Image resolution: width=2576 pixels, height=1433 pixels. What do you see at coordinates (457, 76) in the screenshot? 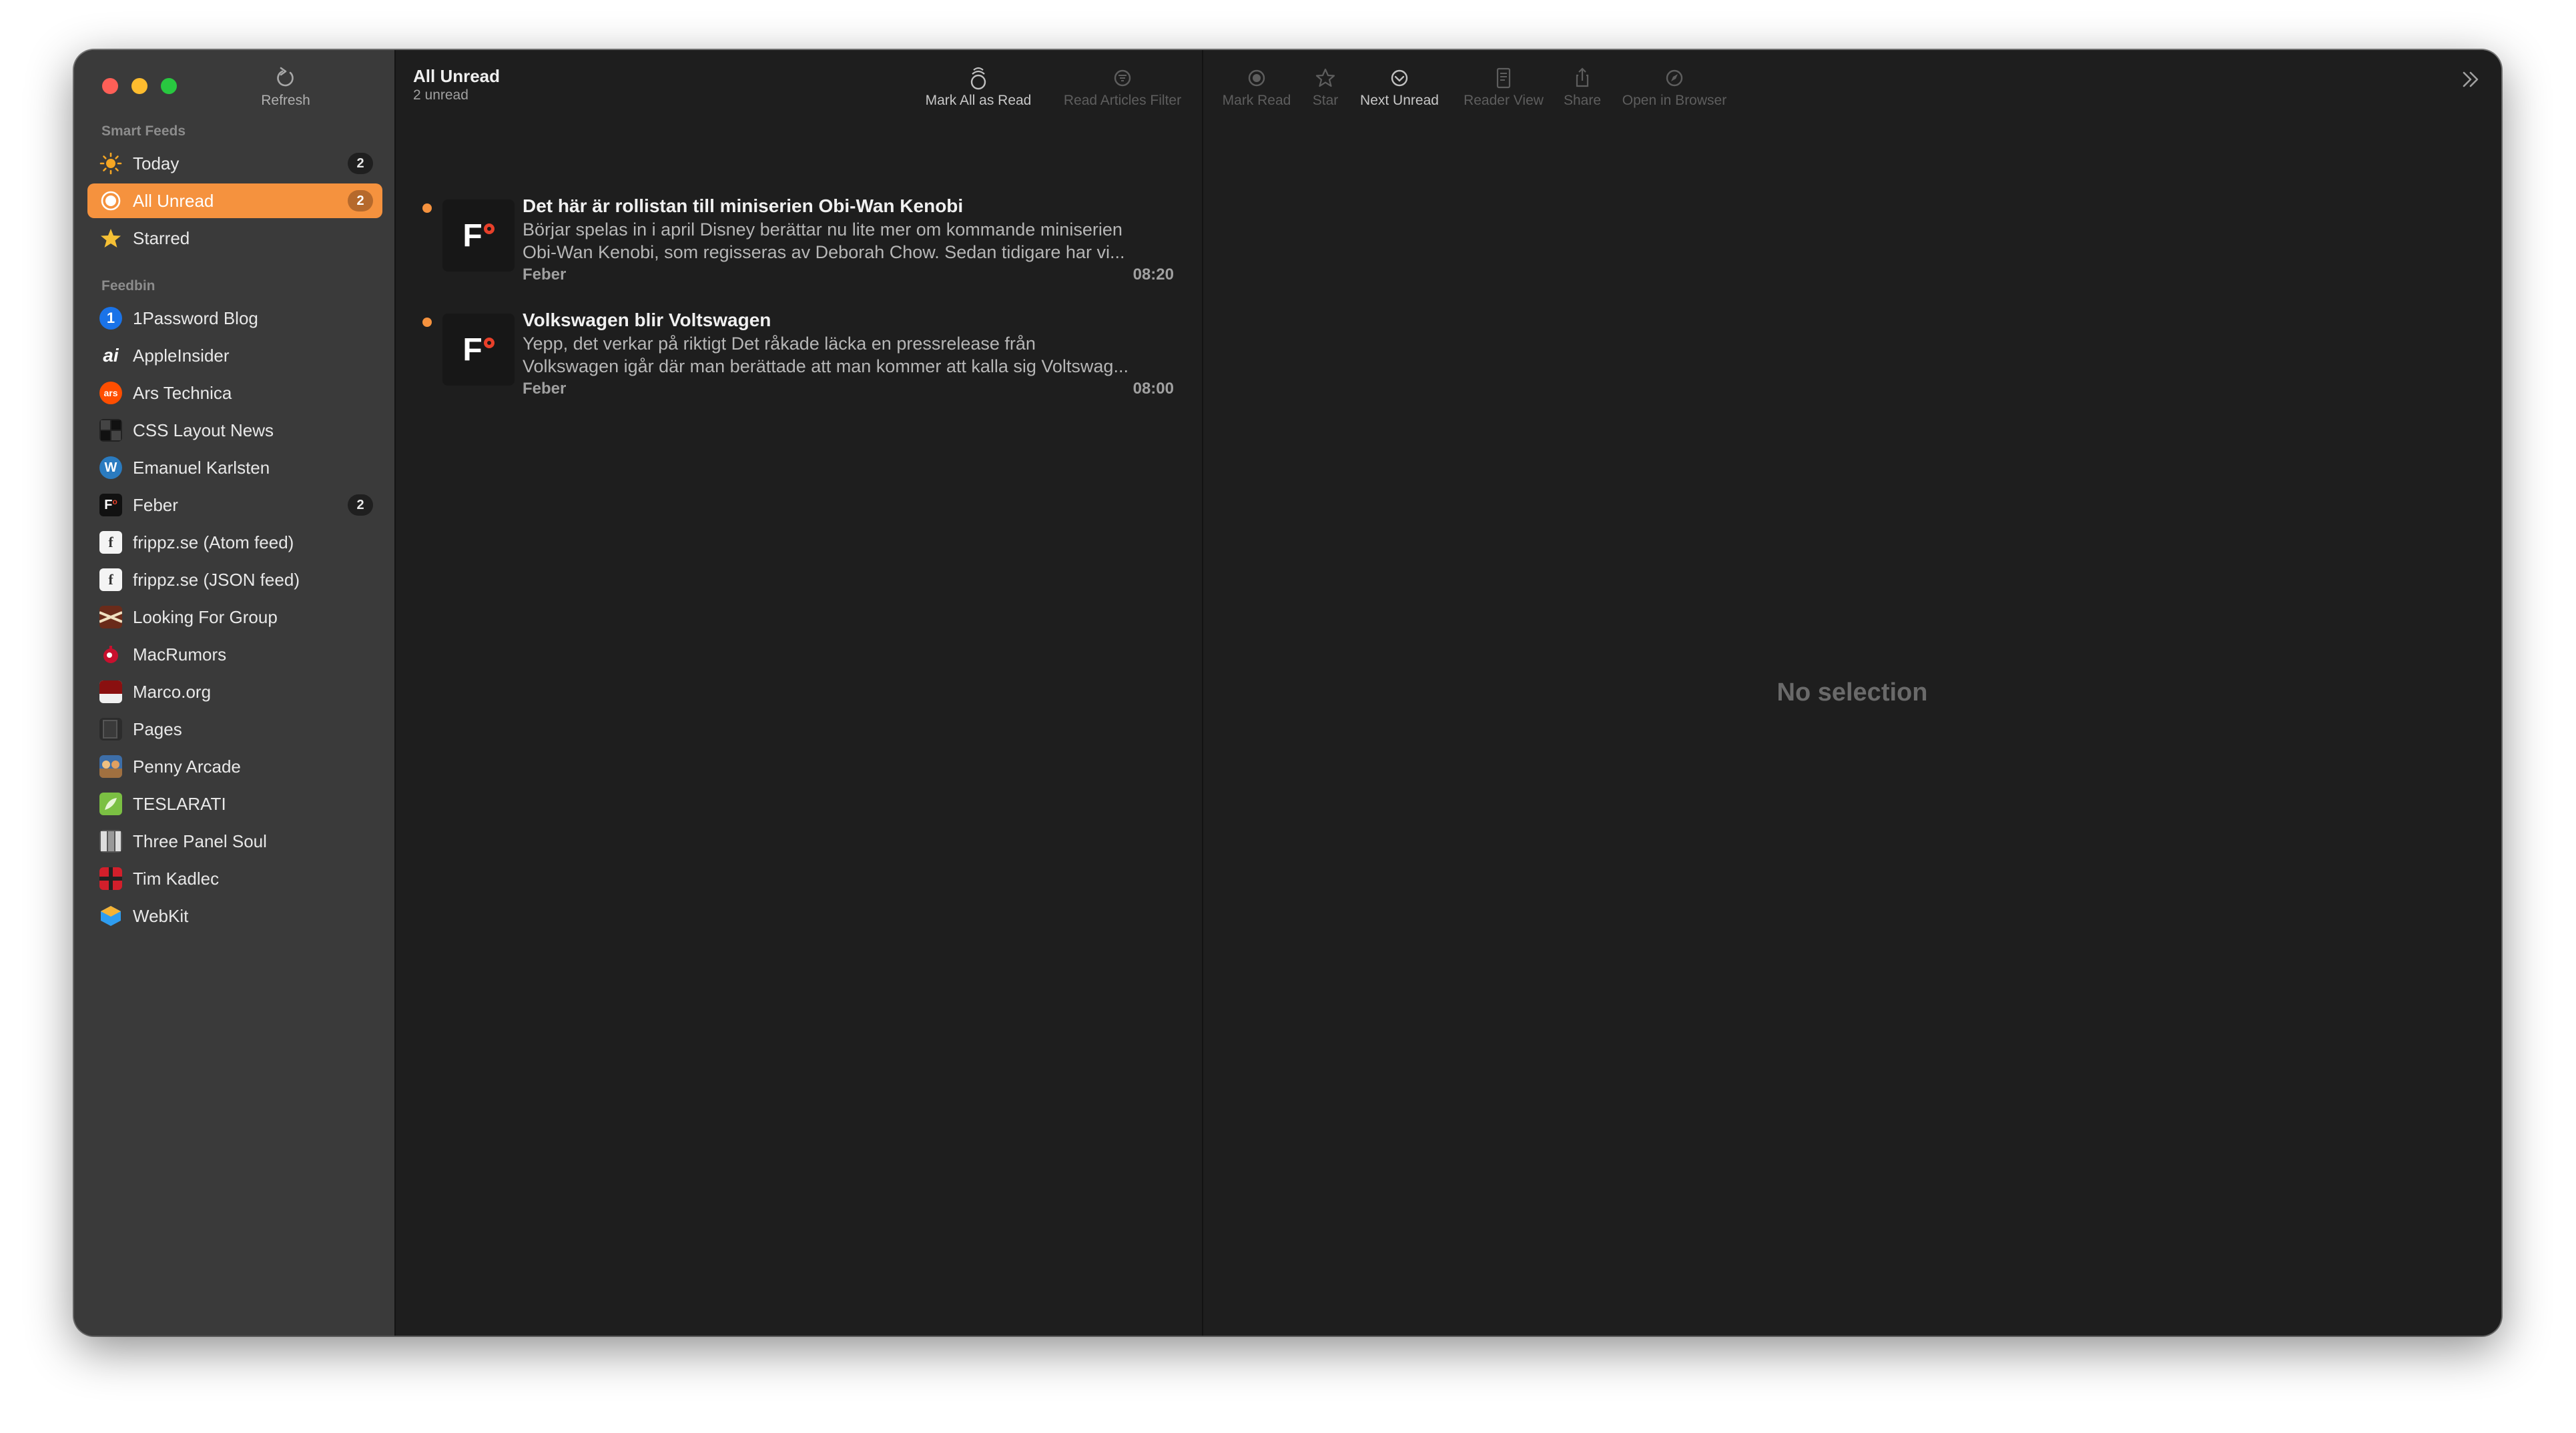
I see `list-title: All Unread` at bounding box center [457, 76].